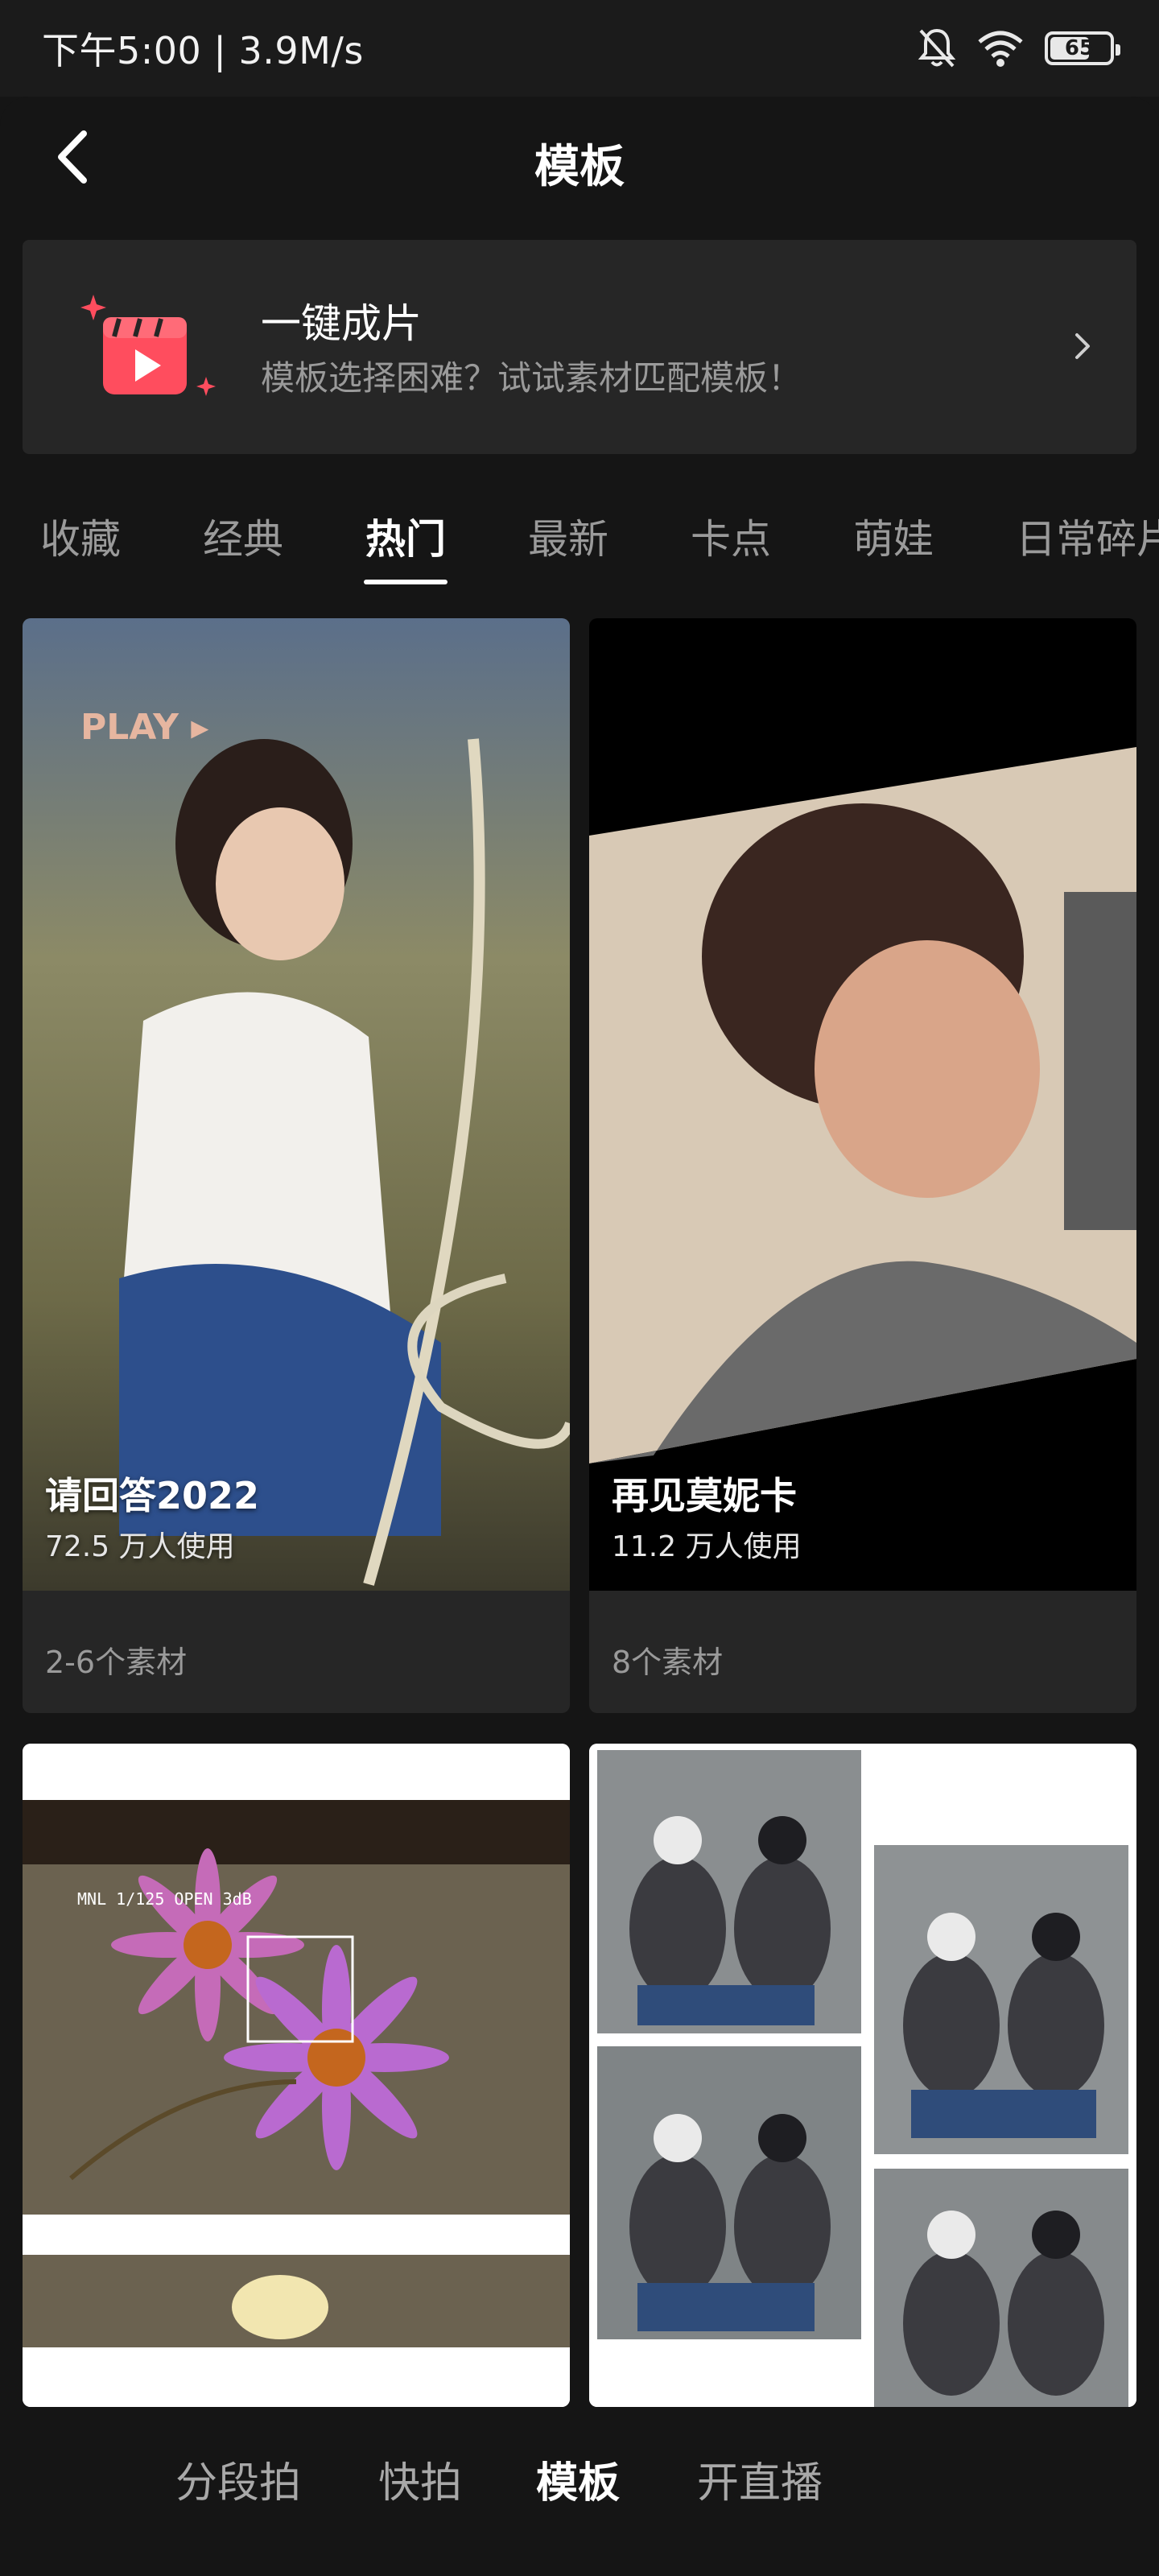 This screenshot has height=2576, width=1159. What do you see at coordinates (140, 1546) in the screenshot?
I see `template-uses: 72.5 万人使用` at bounding box center [140, 1546].